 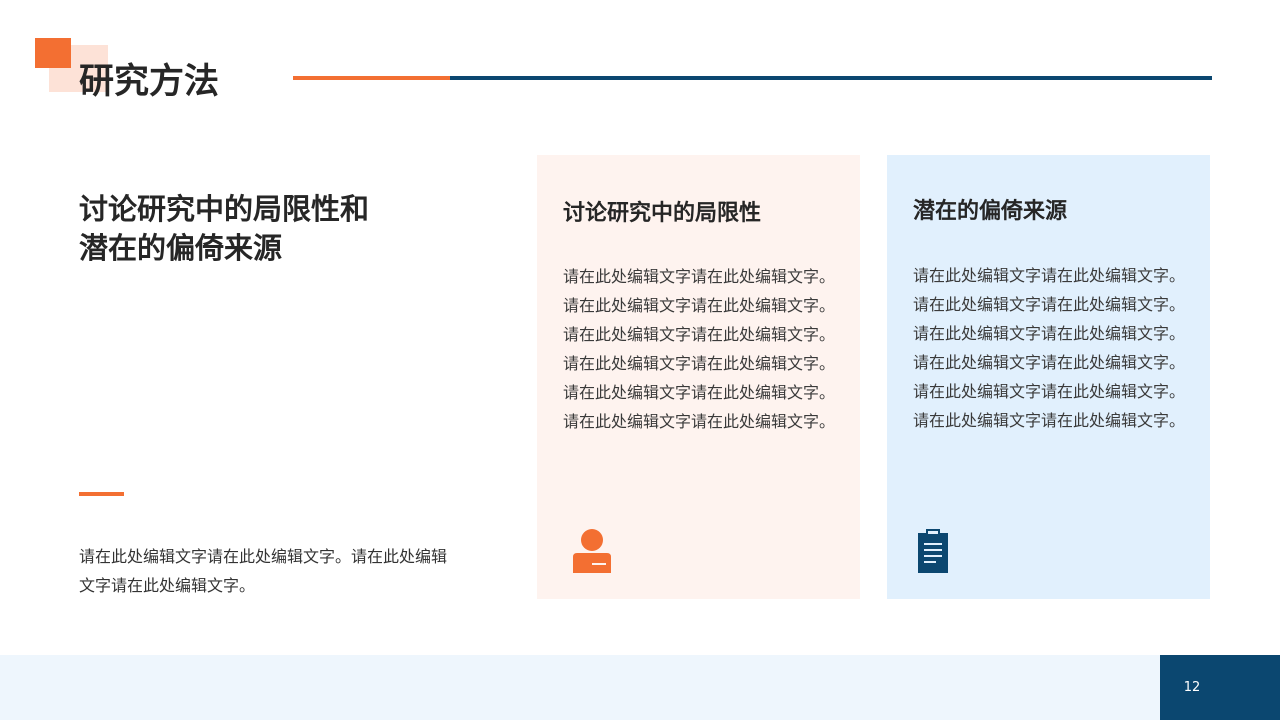 What do you see at coordinates (371, 78) in the screenshot?
I see `title-rule-orange` at bounding box center [371, 78].